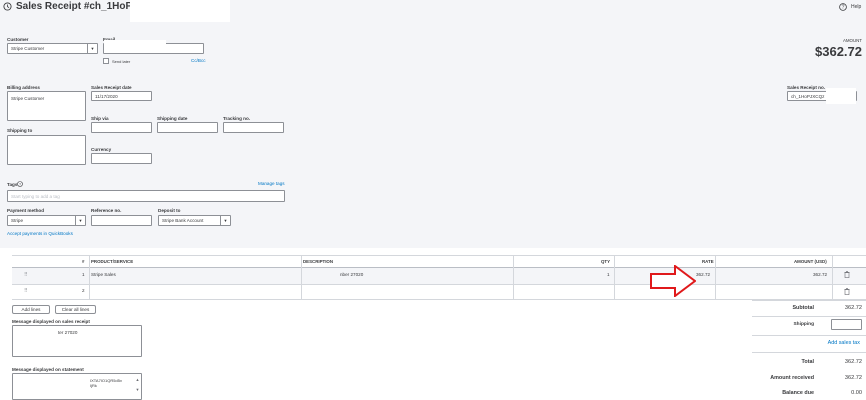  What do you see at coordinates (40, 233) in the screenshot?
I see `accept-payments-link: Accept payments in QuickBooks` at bounding box center [40, 233].